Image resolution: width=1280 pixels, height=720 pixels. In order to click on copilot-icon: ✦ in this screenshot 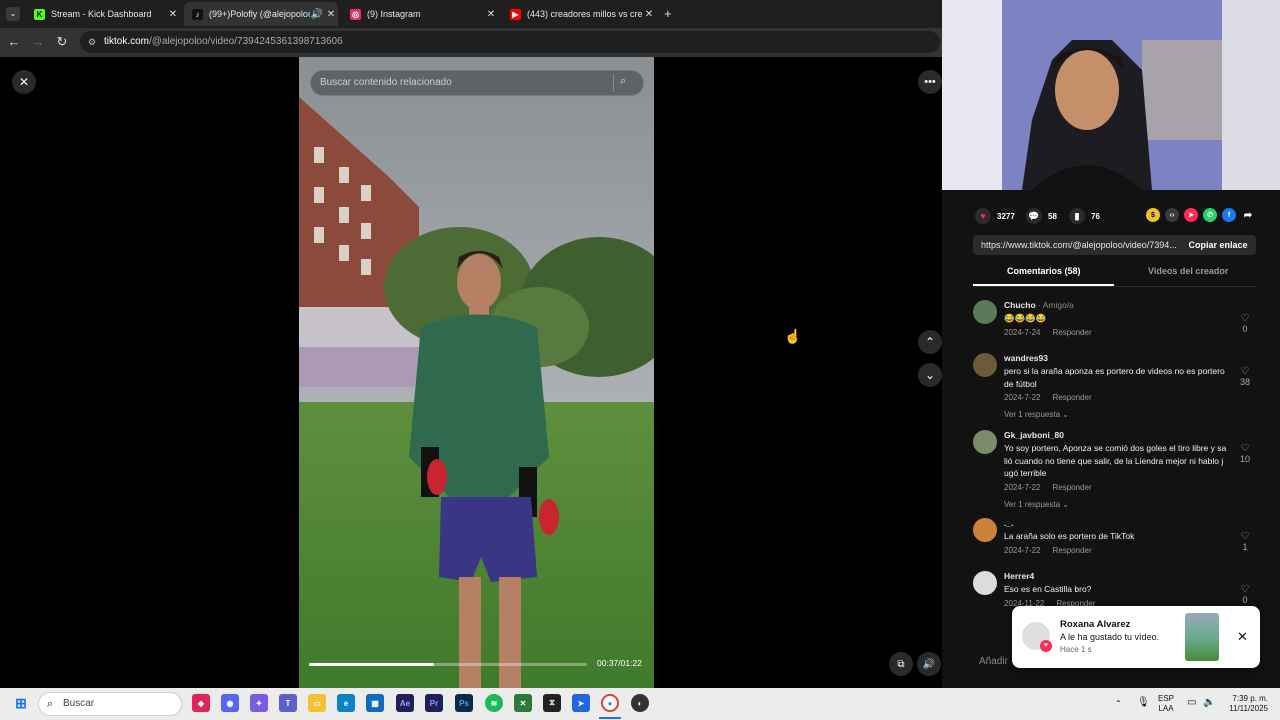, I will do `click(259, 703)`.